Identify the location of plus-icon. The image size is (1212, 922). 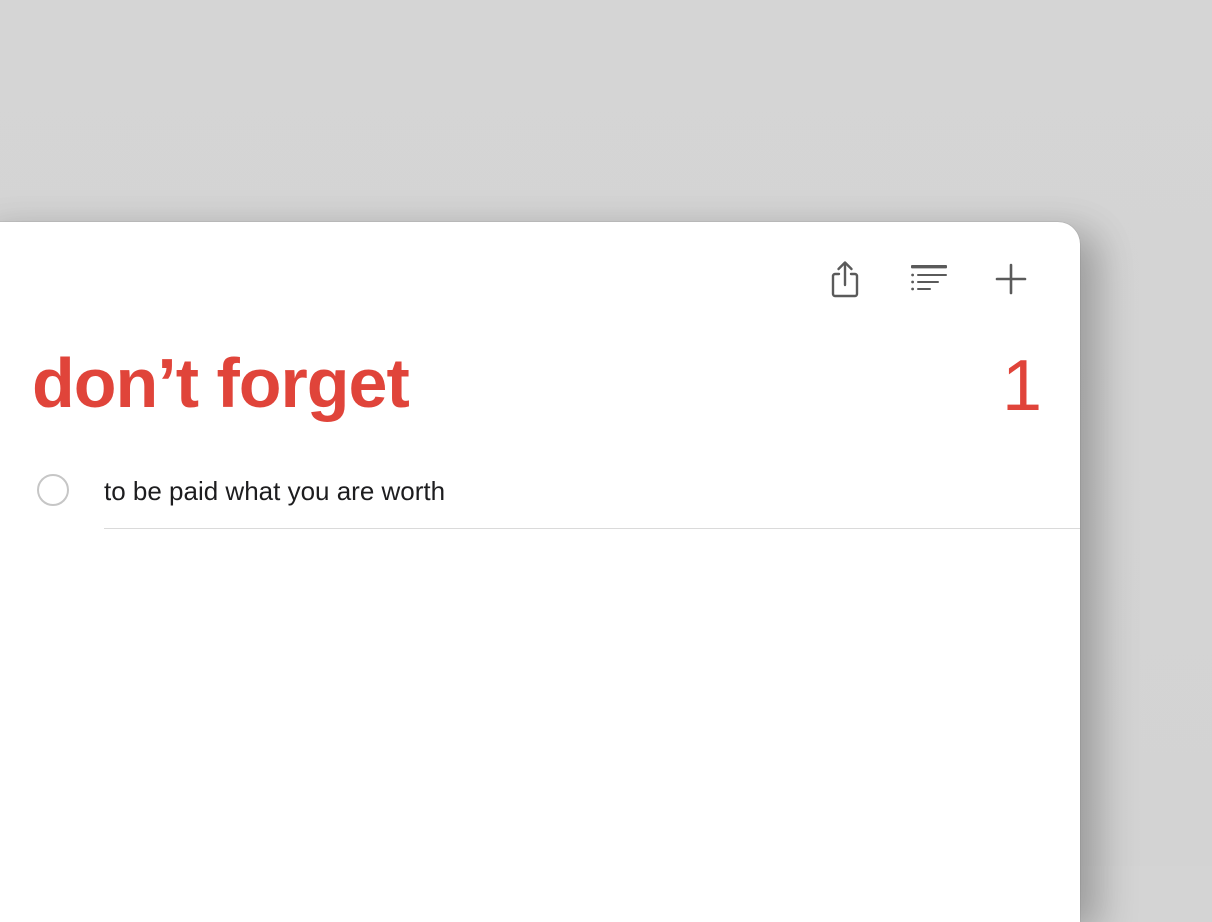
(1011, 279).